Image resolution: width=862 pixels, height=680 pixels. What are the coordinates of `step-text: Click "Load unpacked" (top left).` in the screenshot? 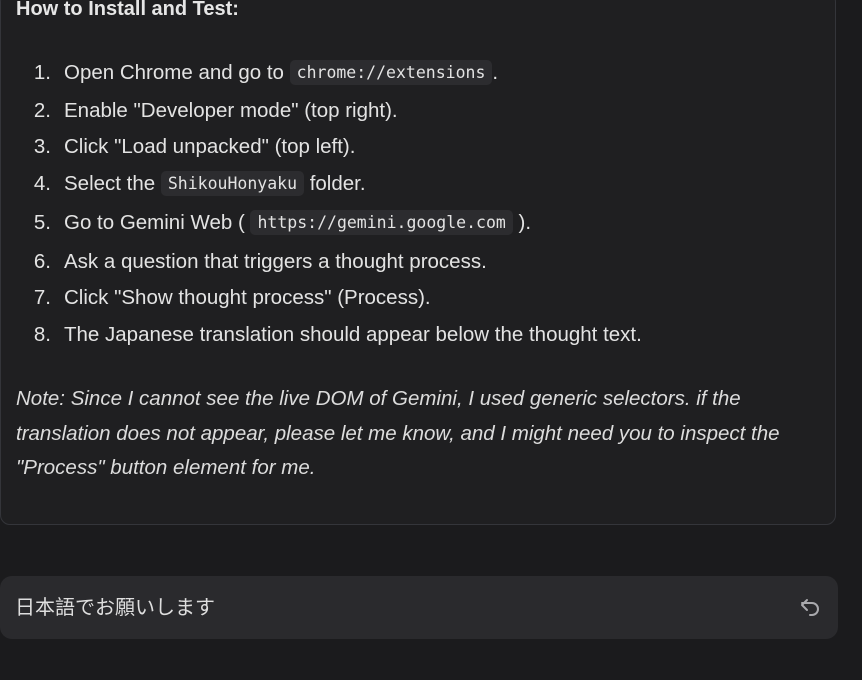 It's located at (210, 146).